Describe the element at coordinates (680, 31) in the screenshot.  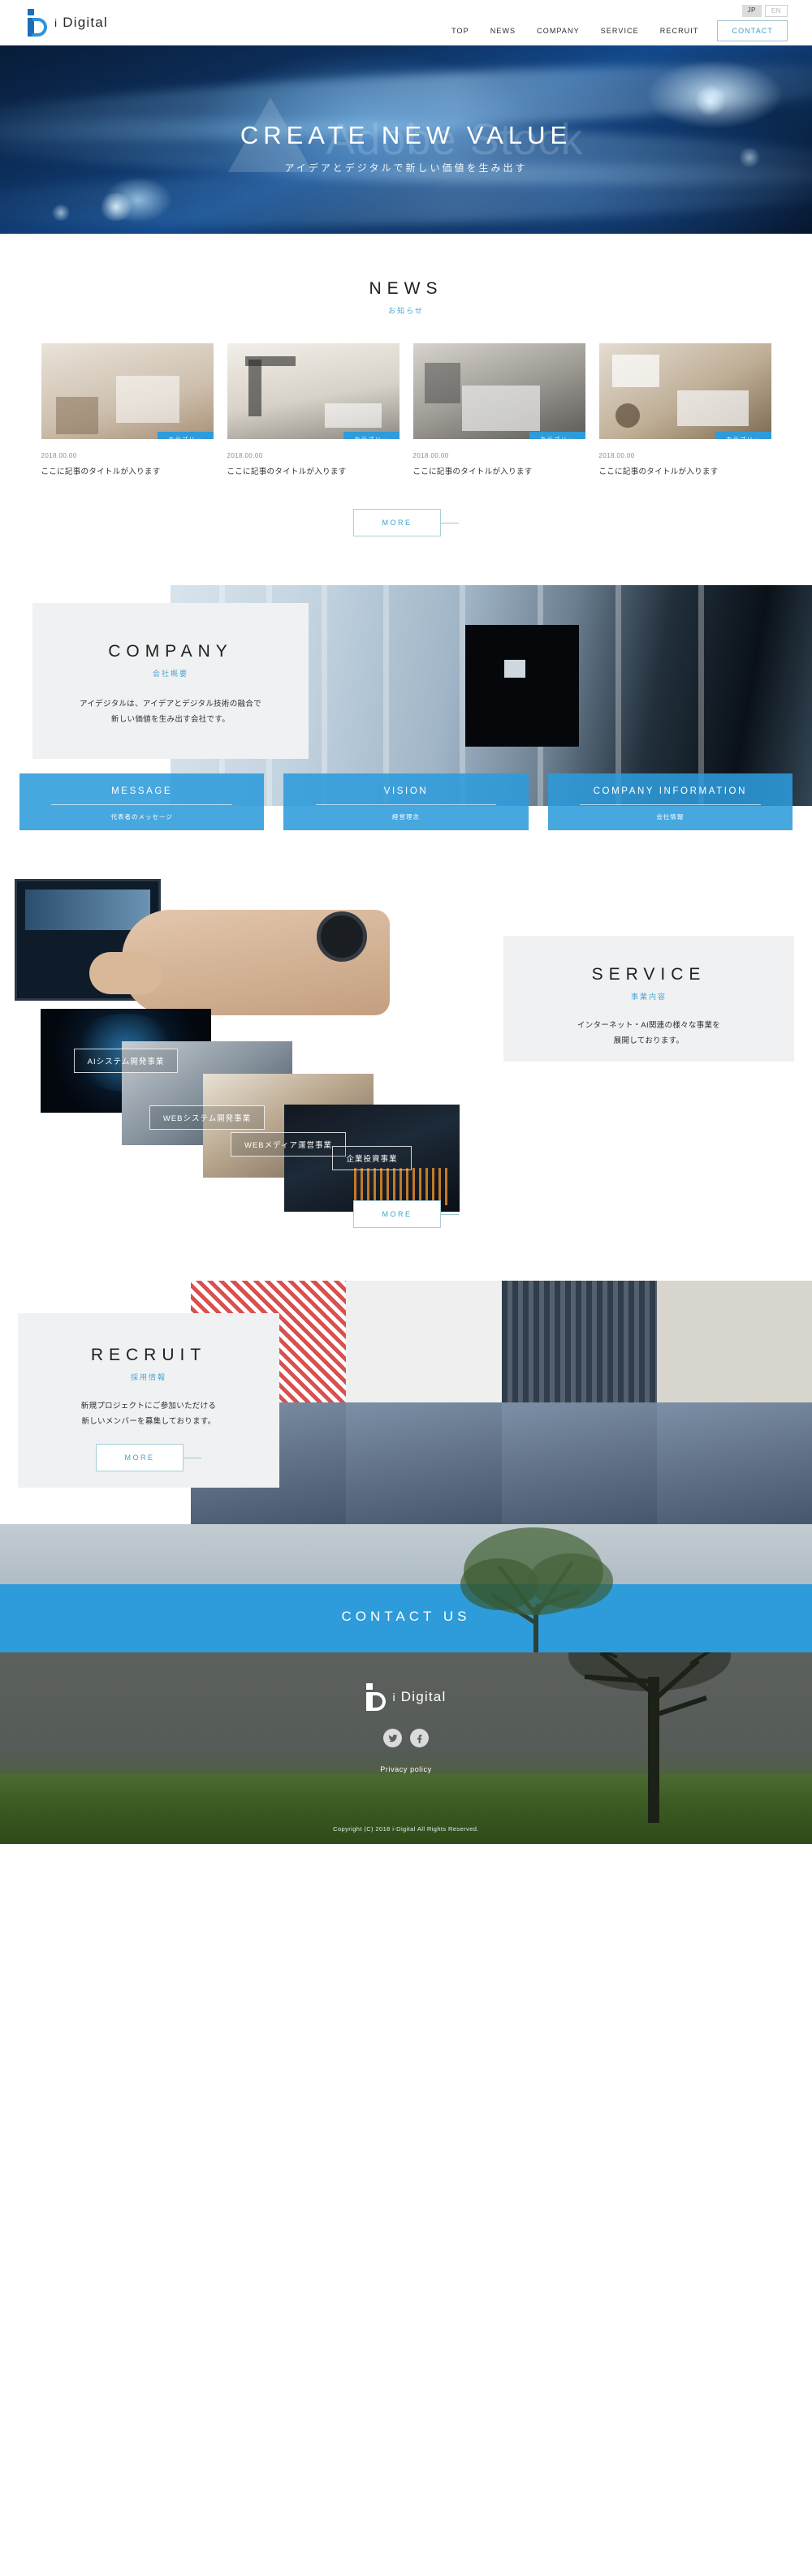
I see `nav-item-recruit: RECRUIT` at that location.